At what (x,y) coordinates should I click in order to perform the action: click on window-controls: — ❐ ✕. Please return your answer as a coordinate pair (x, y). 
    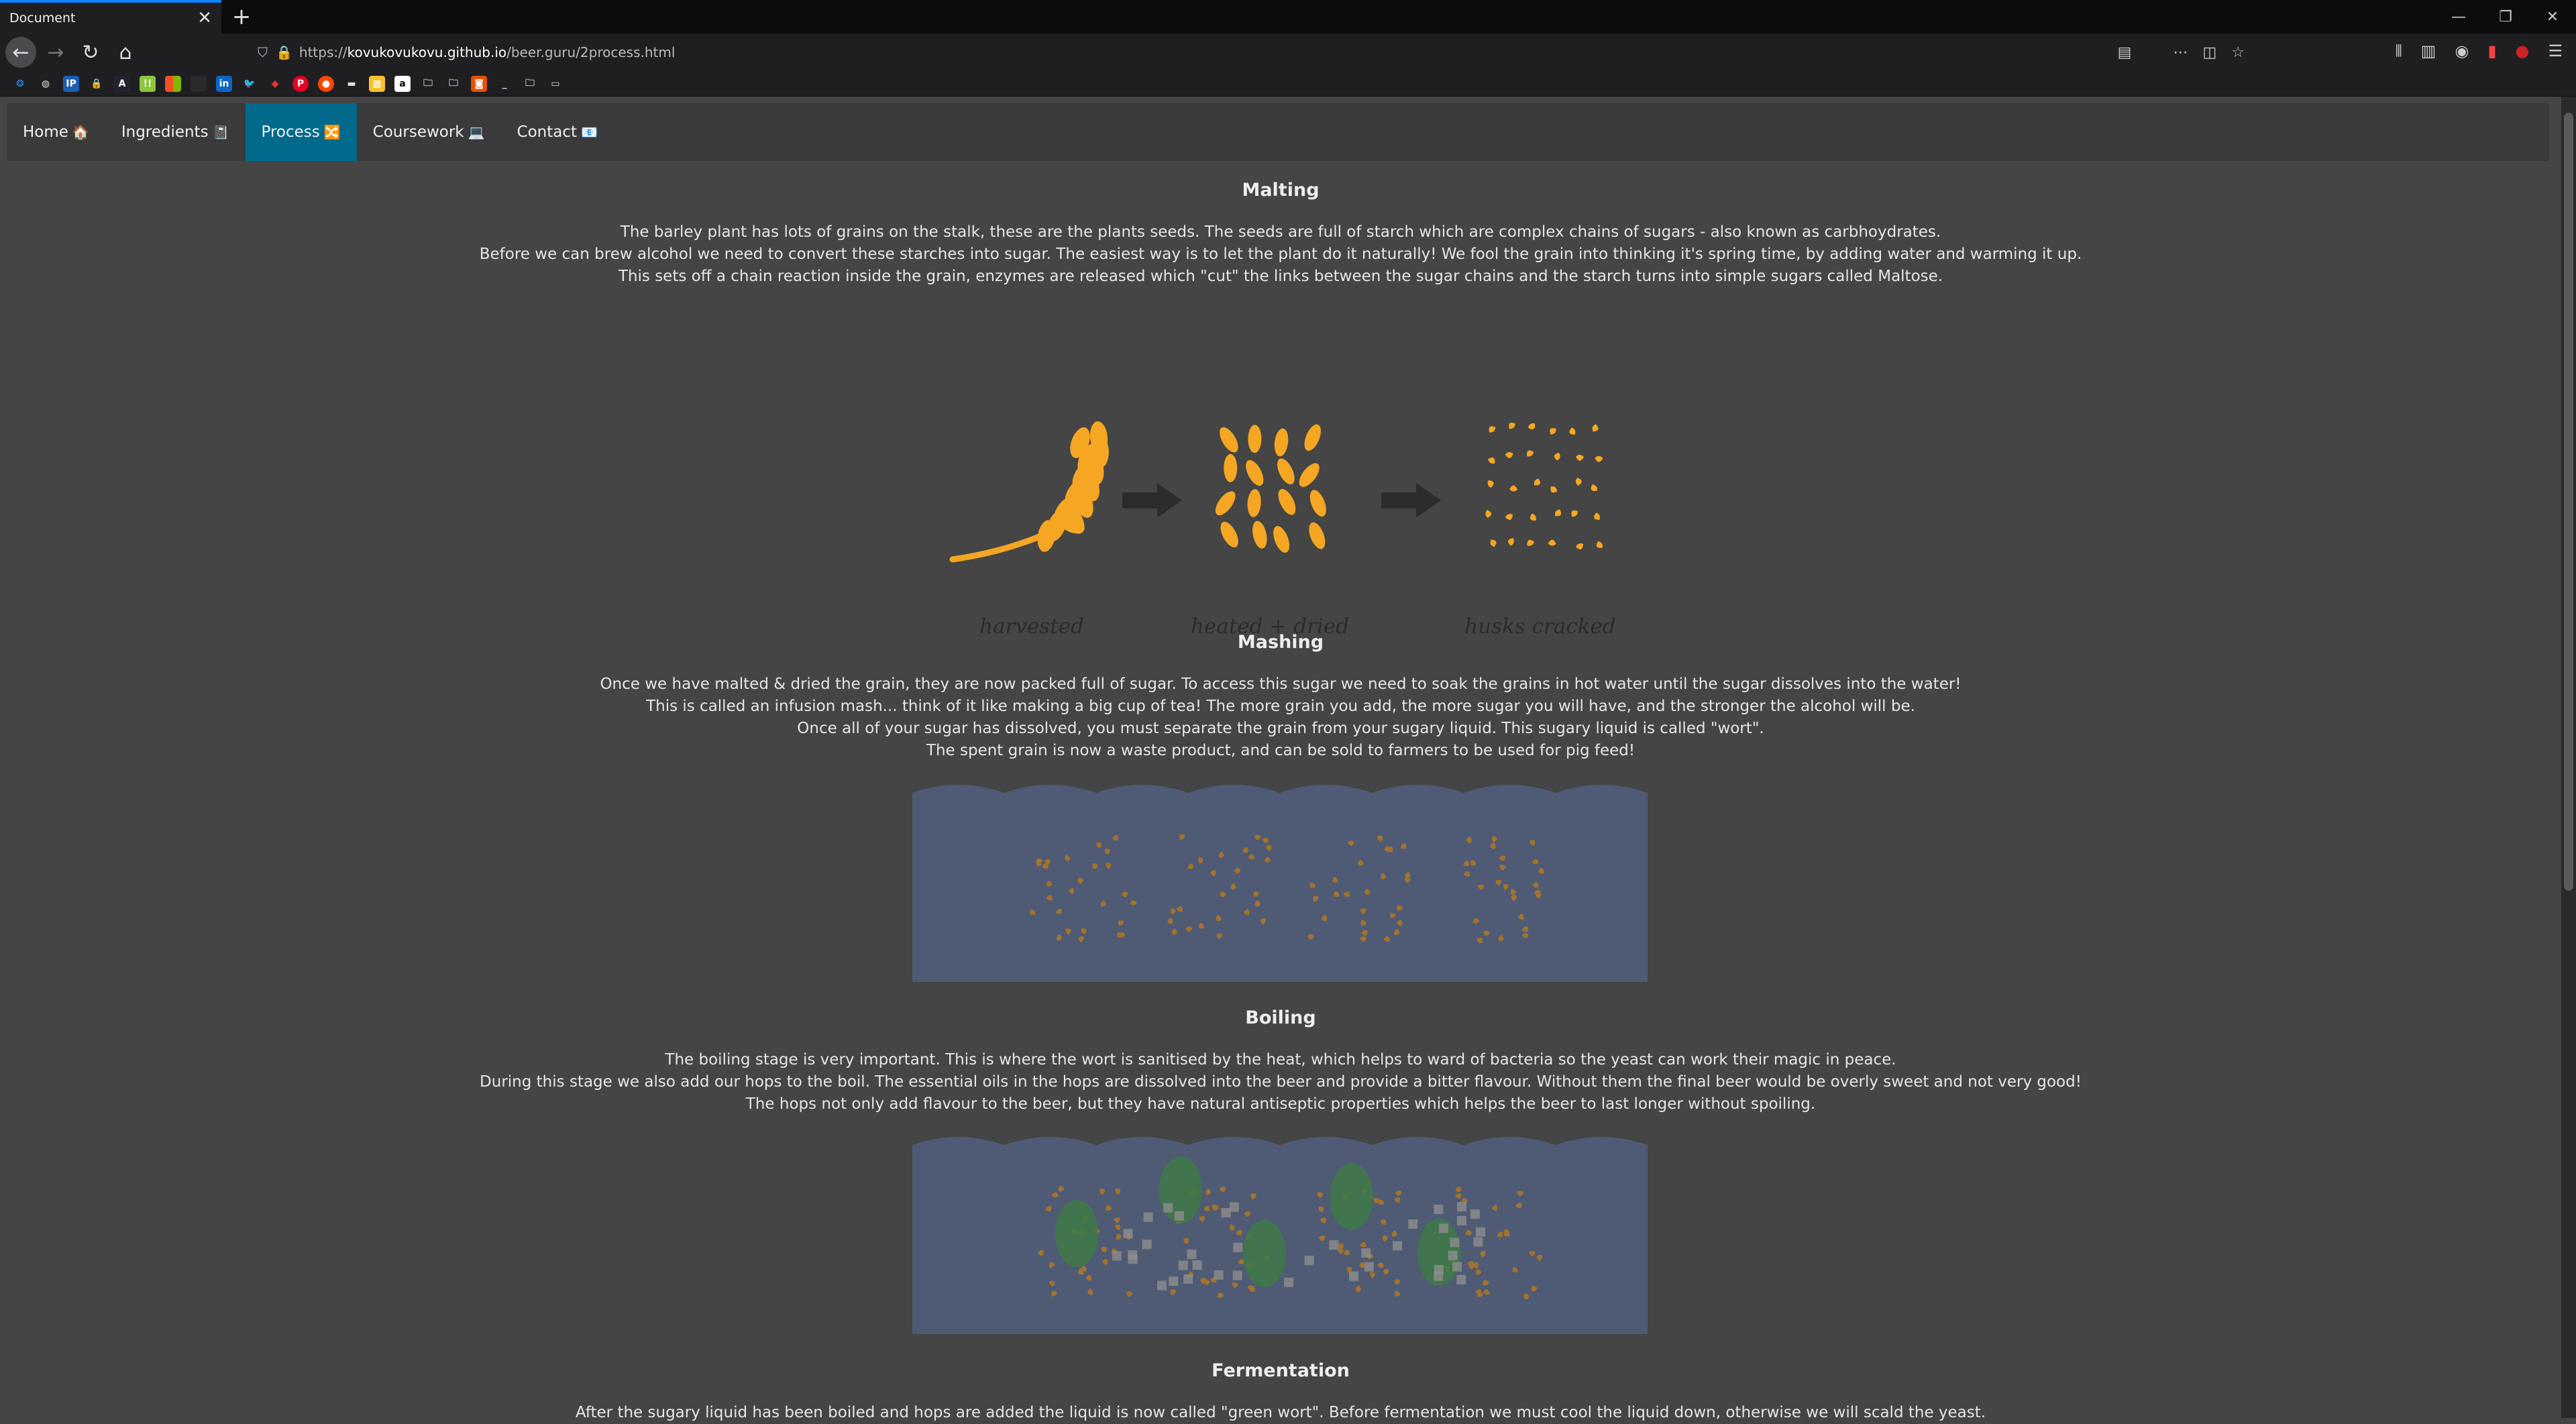
    Looking at the image, I should click on (2505, 17).